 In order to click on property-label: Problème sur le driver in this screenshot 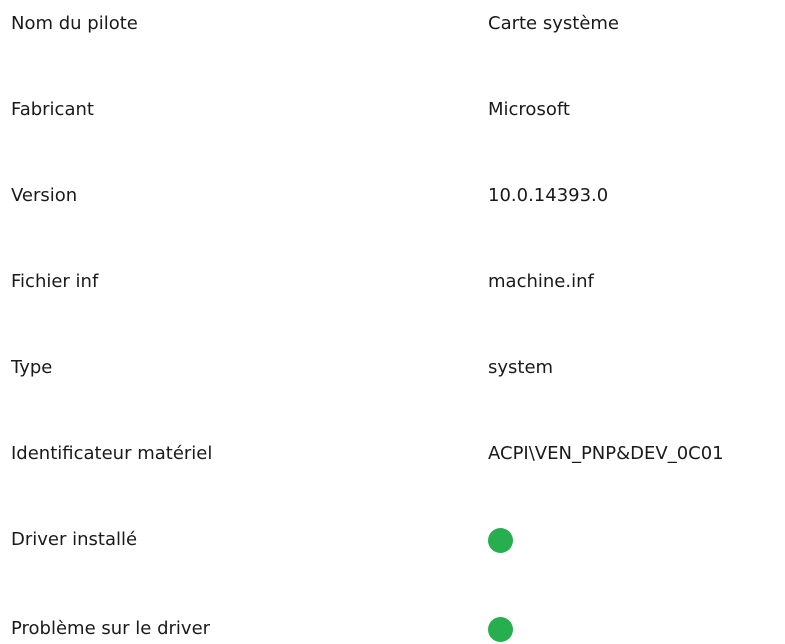, I will do `click(111, 628)`.